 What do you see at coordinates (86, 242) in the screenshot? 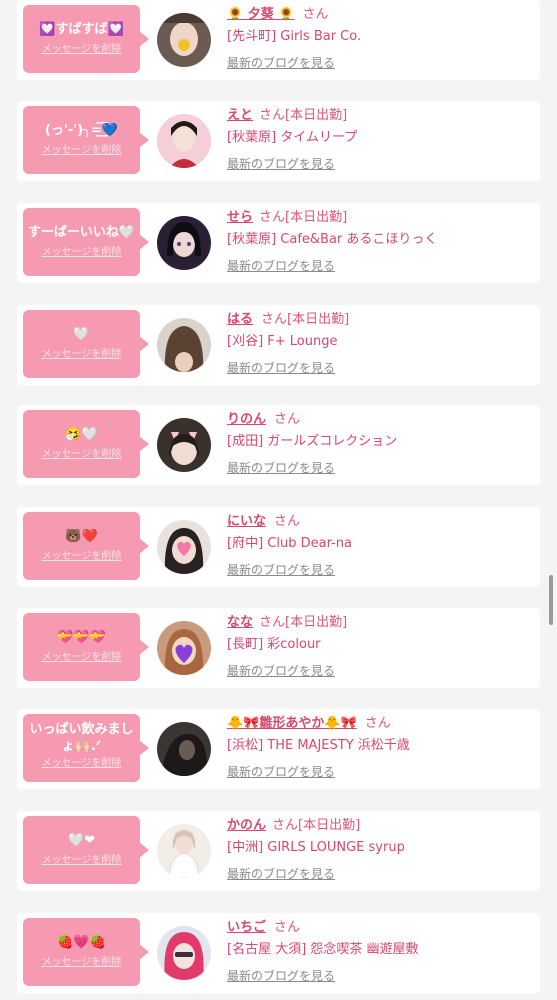
I see `message-bubble: すーばーいいね🤍 メッセージを削除` at bounding box center [86, 242].